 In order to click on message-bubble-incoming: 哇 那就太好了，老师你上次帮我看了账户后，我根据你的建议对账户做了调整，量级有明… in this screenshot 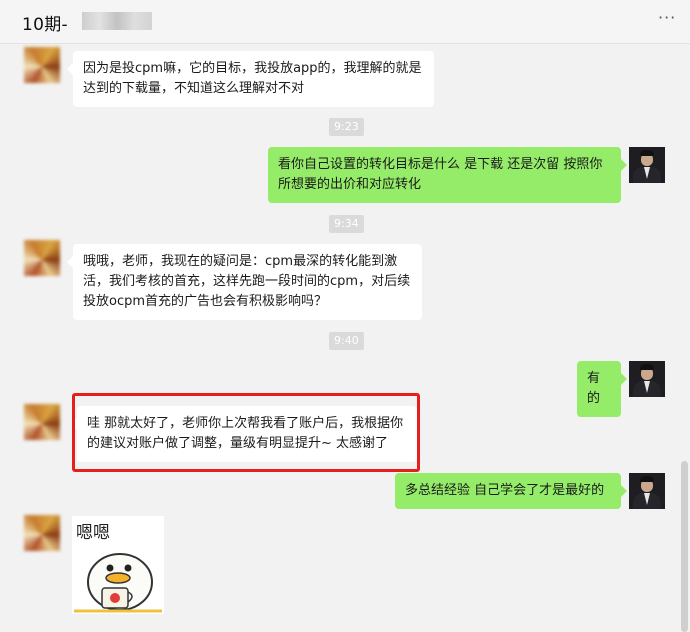, I will do `click(244, 434)`.